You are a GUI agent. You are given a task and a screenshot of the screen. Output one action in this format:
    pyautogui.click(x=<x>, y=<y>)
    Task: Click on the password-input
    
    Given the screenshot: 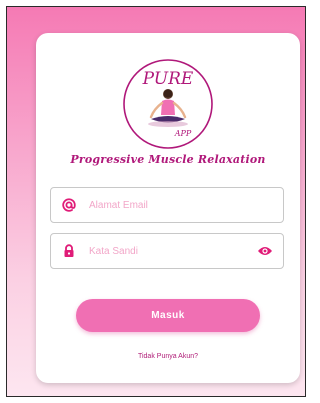 What is the action you would take?
    pyautogui.click(x=173, y=251)
    